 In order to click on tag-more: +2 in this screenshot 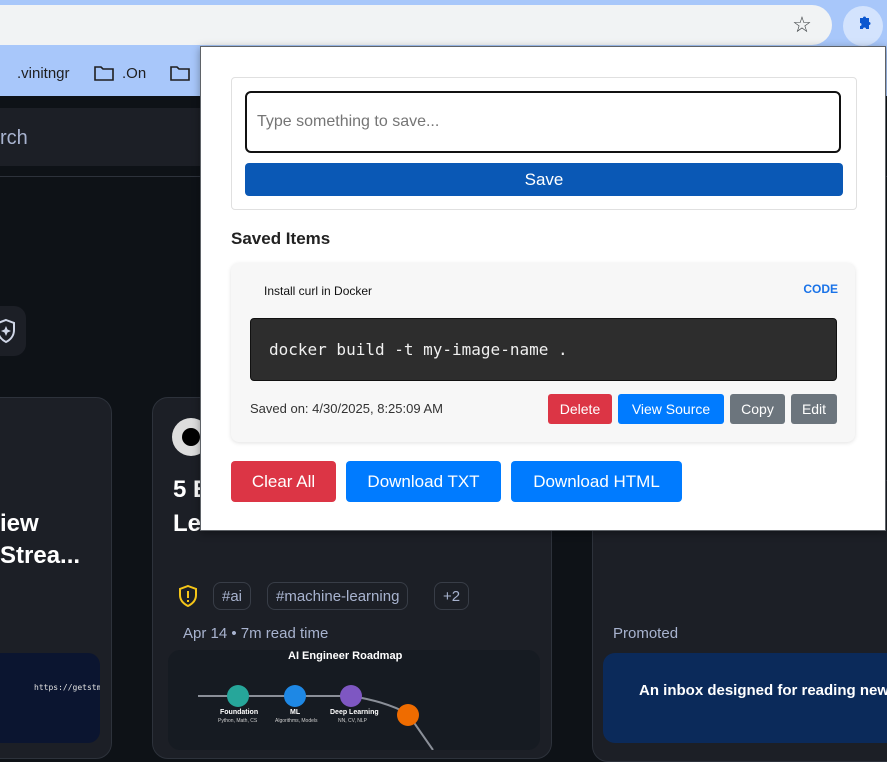, I will do `click(452, 596)`.